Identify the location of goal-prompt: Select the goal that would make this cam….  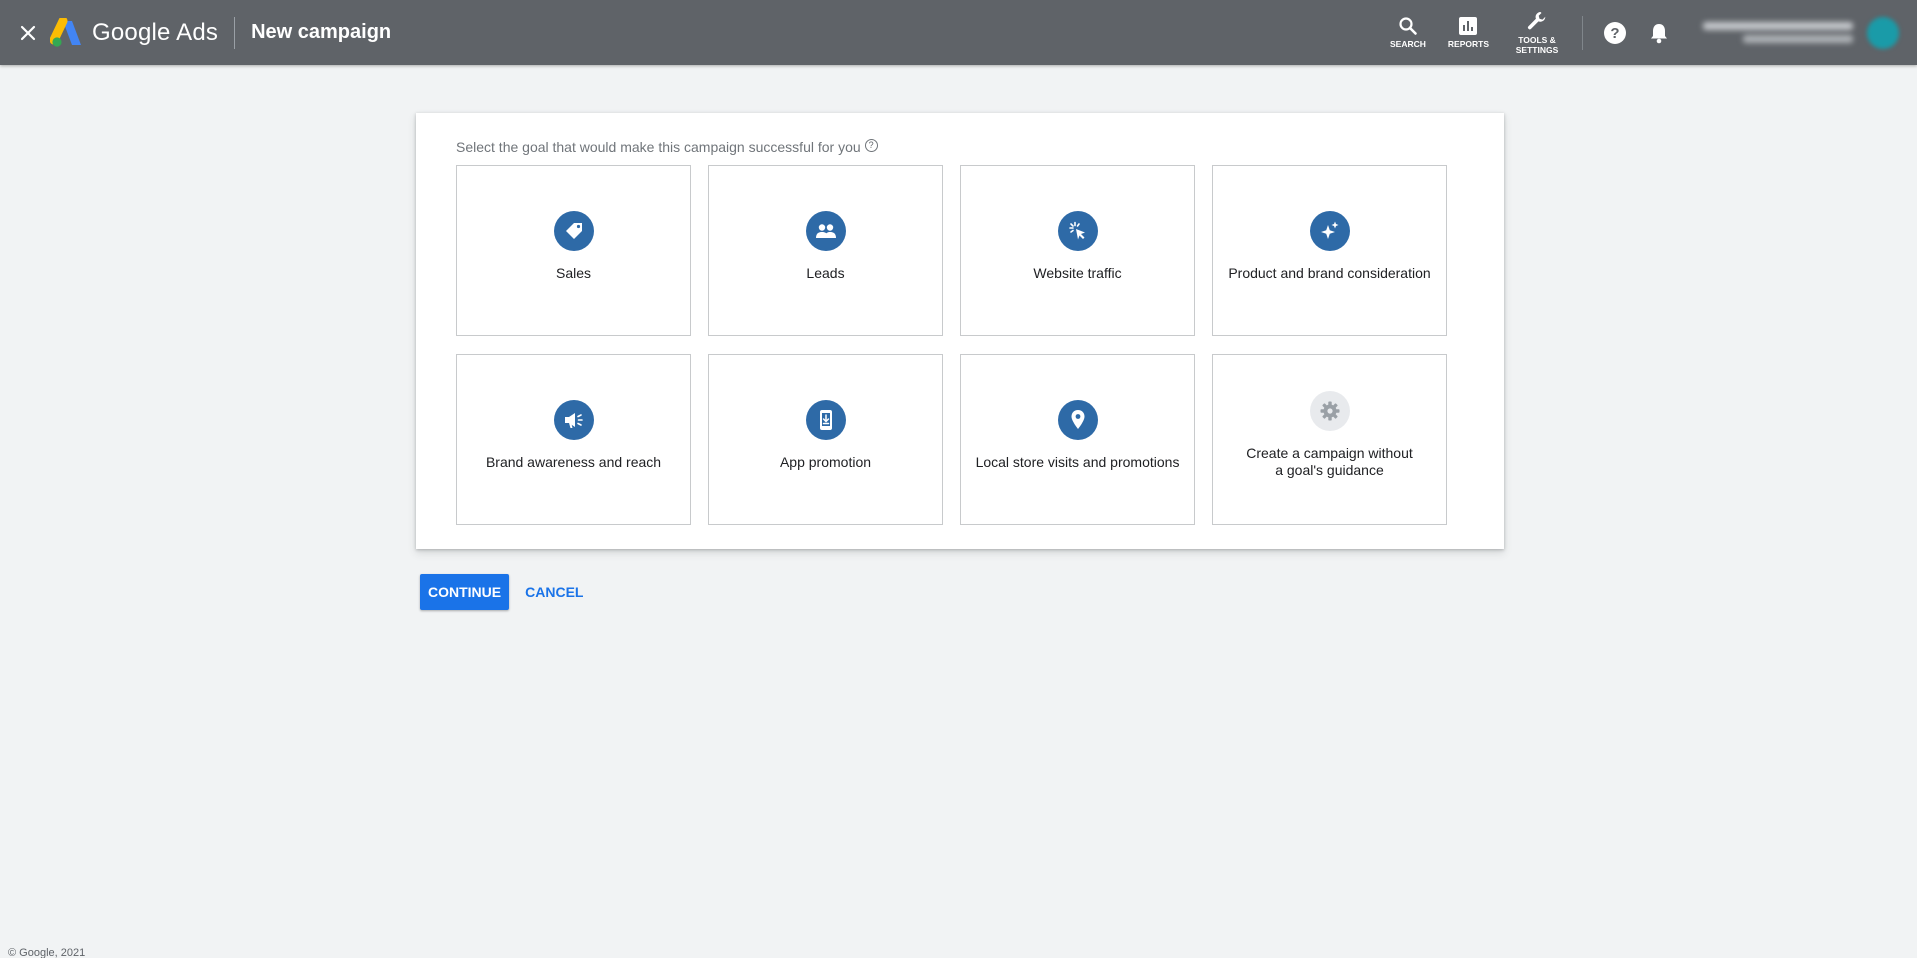
(667, 146).